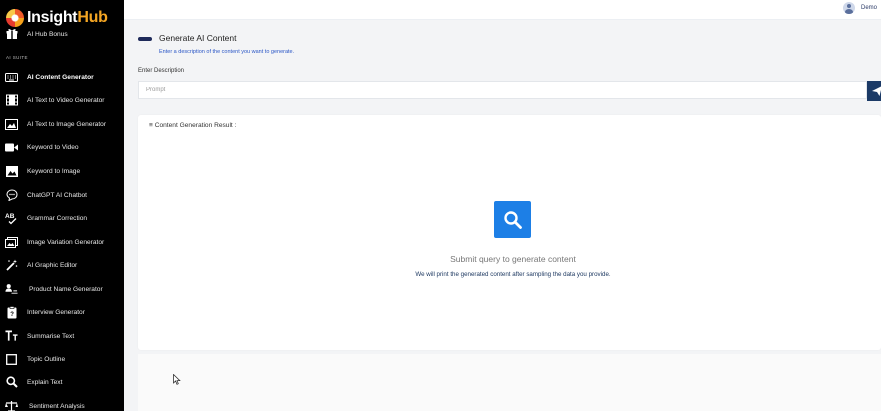 The height and width of the screenshot is (411, 881). What do you see at coordinates (66, 100) in the screenshot?
I see `sidebar-item-label: AI Text to Video Generator` at bounding box center [66, 100].